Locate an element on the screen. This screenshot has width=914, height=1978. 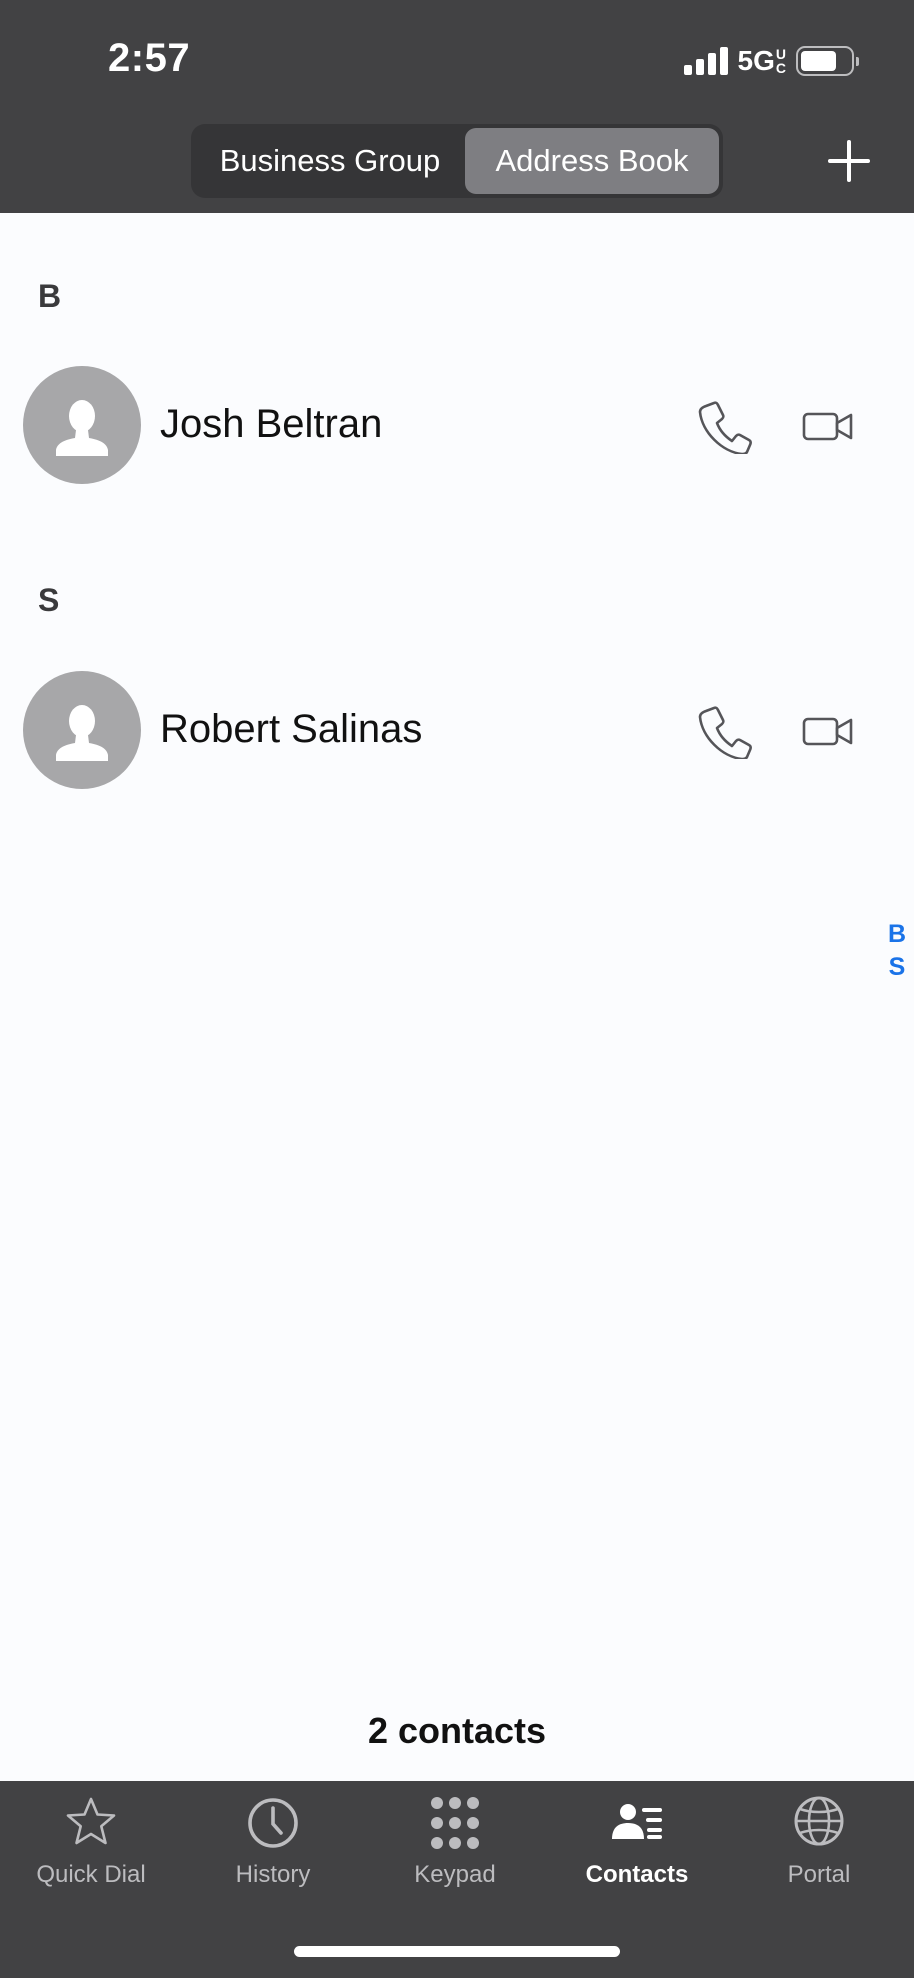
clock-icon is located at coordinates (273, 1823).